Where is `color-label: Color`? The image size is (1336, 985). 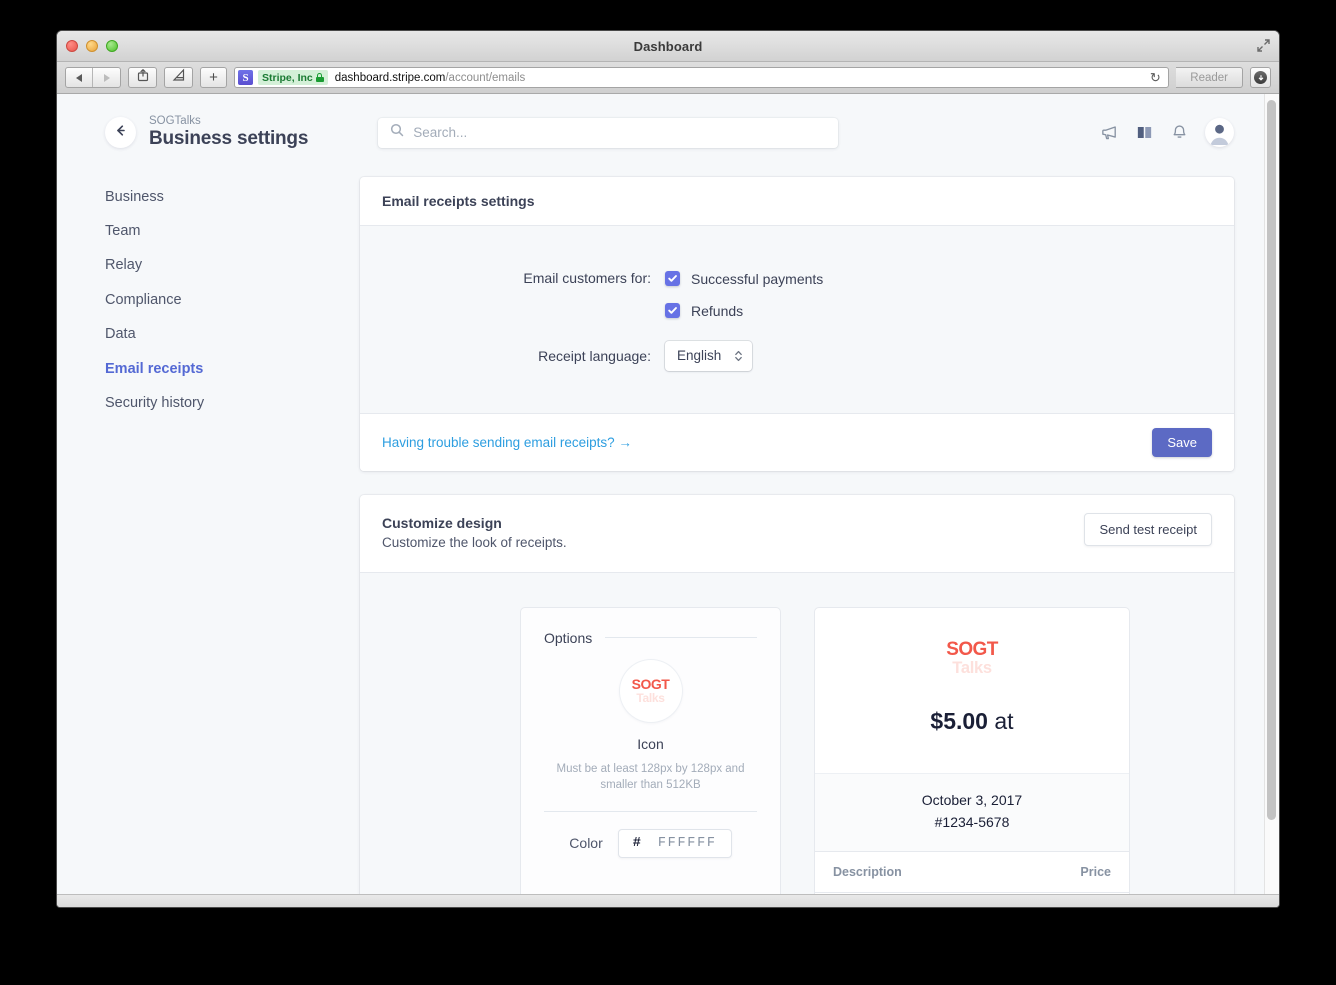
color-label: Color is located at coordinates (586, 843).